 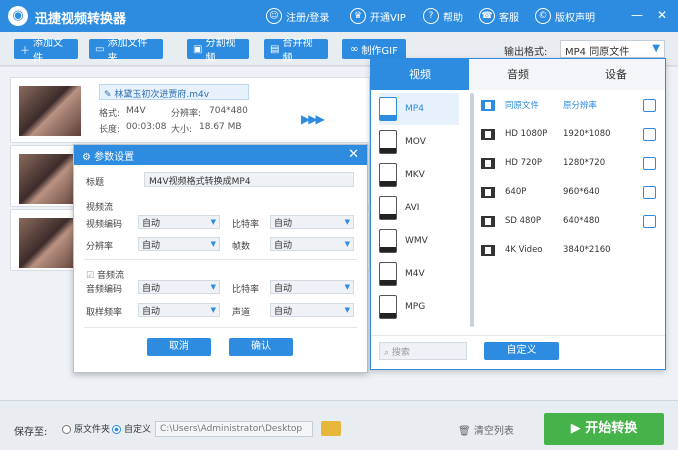 I want to click on wmv-file-icon, so click(x=388, y=241).